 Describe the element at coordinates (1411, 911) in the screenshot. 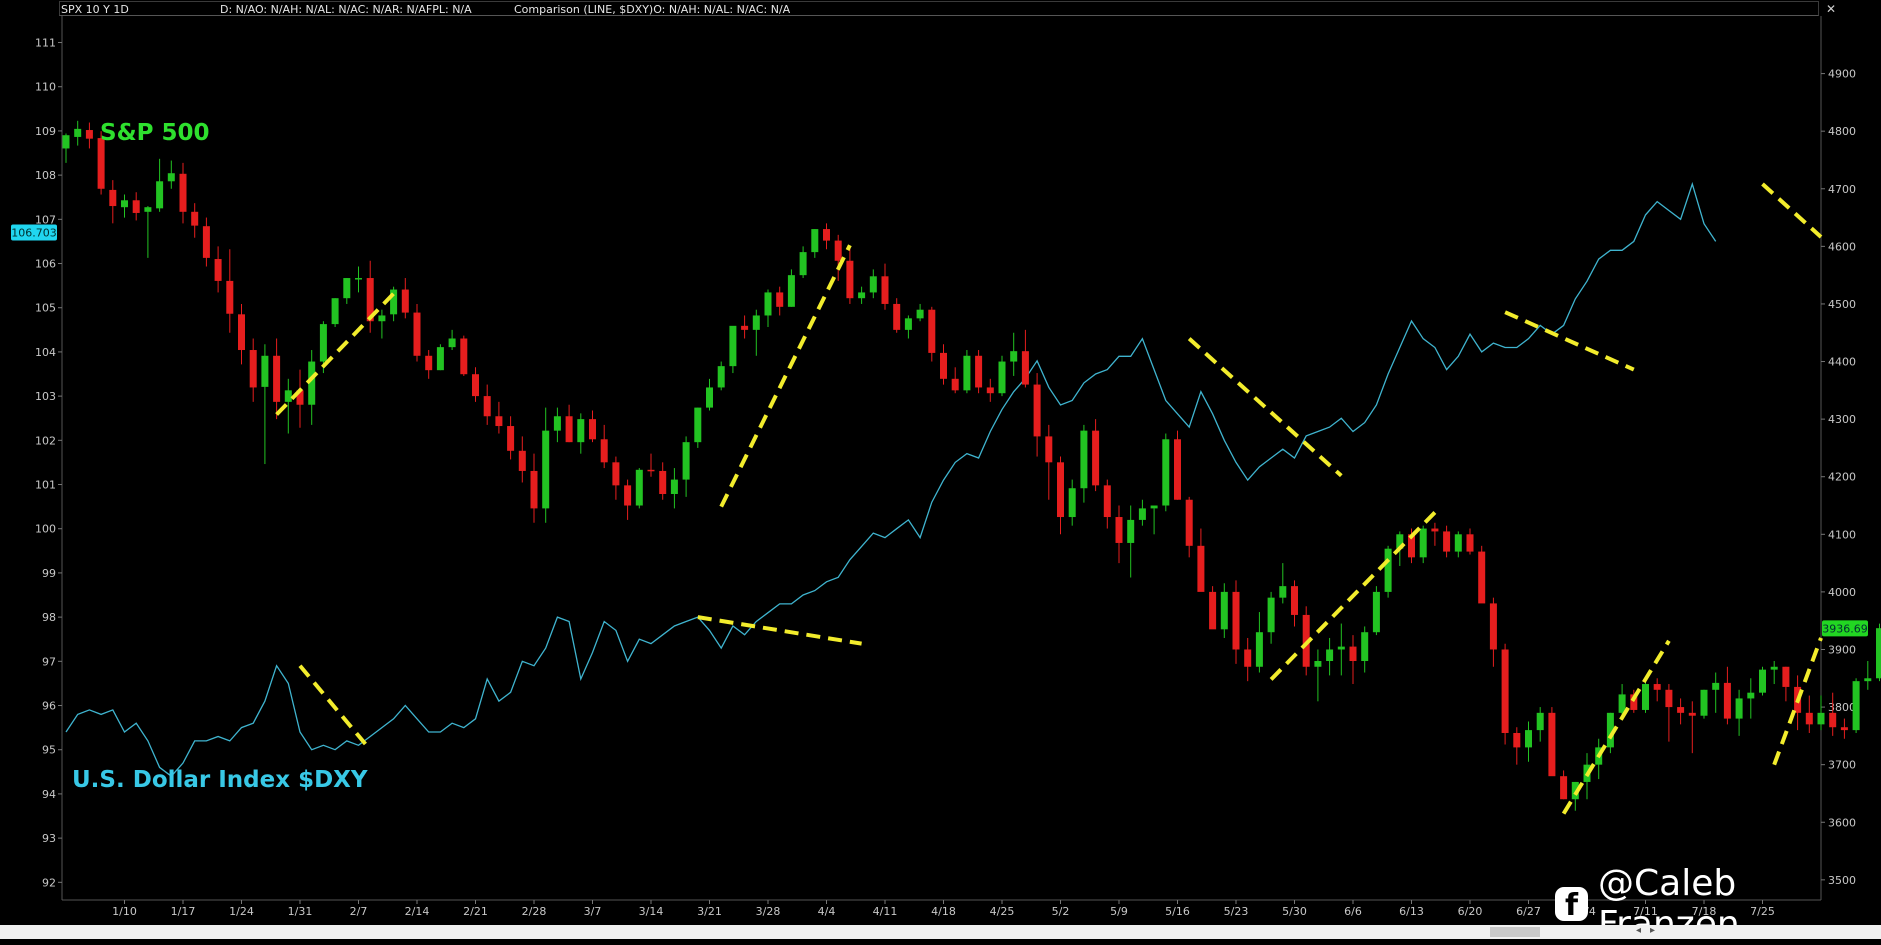

I see `x-tick-label: 6/13` at that location.